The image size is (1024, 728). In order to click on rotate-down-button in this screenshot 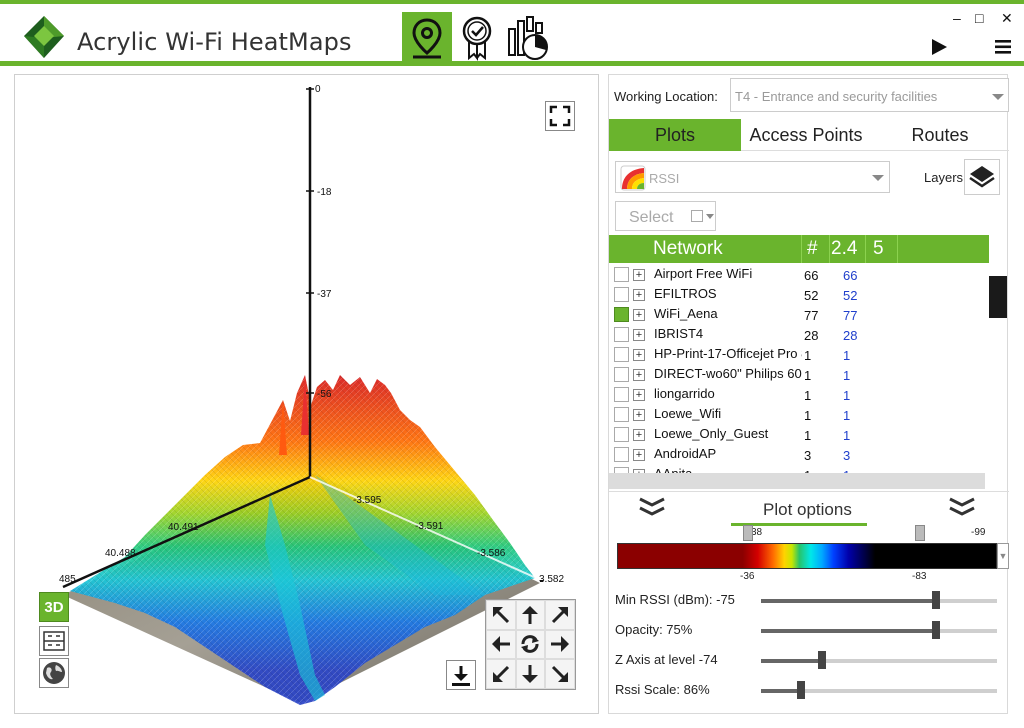, I will do `click(530, 674)`.